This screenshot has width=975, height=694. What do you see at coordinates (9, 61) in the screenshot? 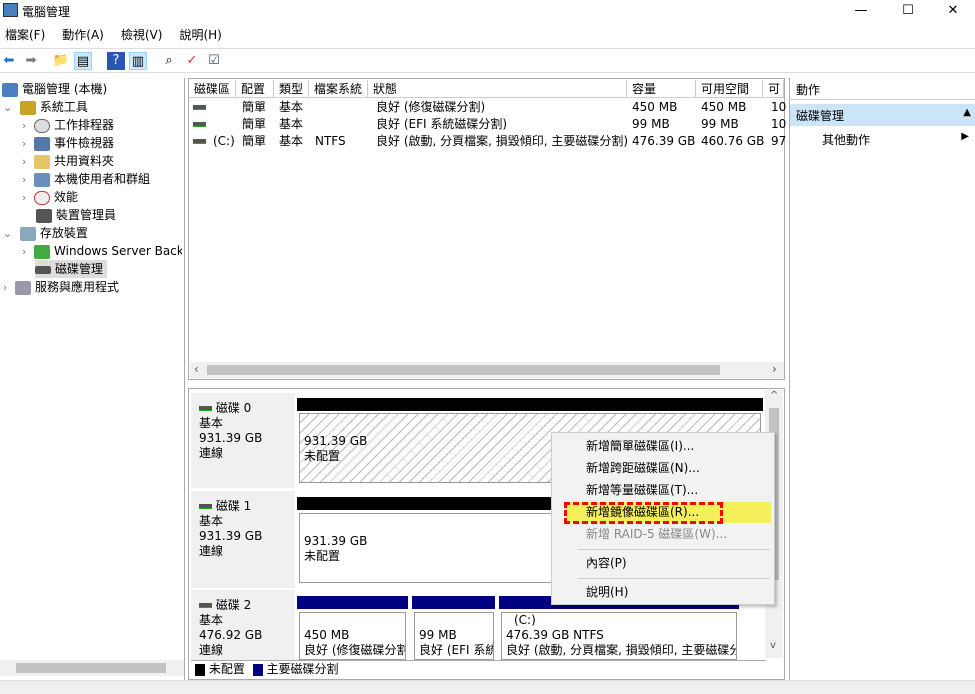
I see `back-icon: ⬅` at bounding box center [9, 61].